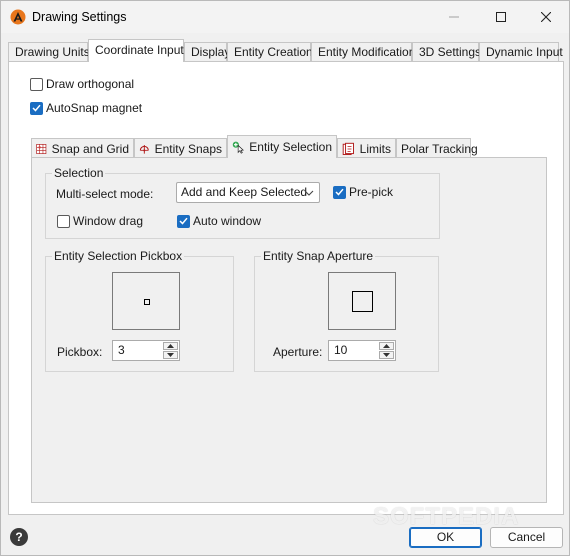 The width and height of the screenshot is (570, 556). I want to click on multi-select-mode-dropdown: Add and Keep Selected, so click(248, 192).